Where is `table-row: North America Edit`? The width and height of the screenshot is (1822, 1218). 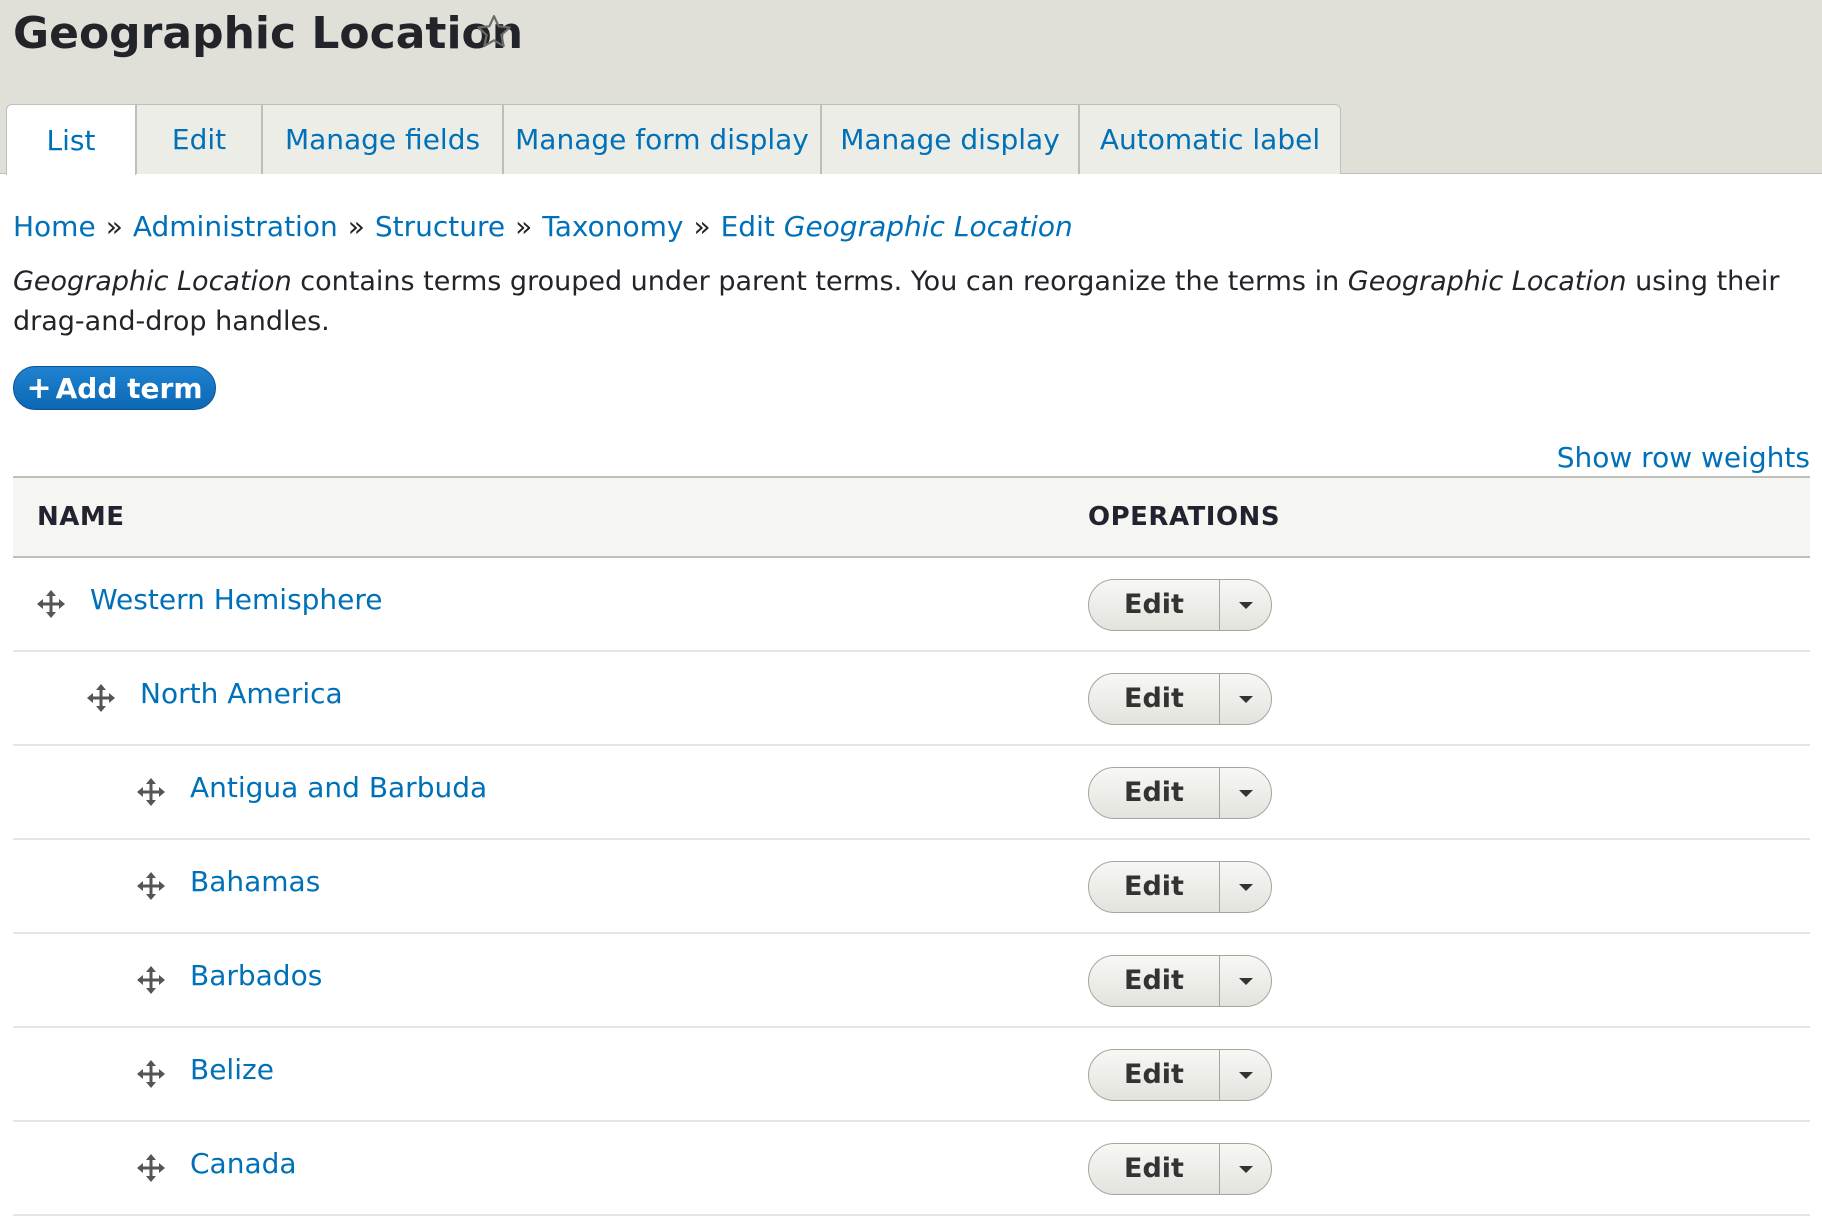
table-row: North America Edit is located at coordinates (911, 699).